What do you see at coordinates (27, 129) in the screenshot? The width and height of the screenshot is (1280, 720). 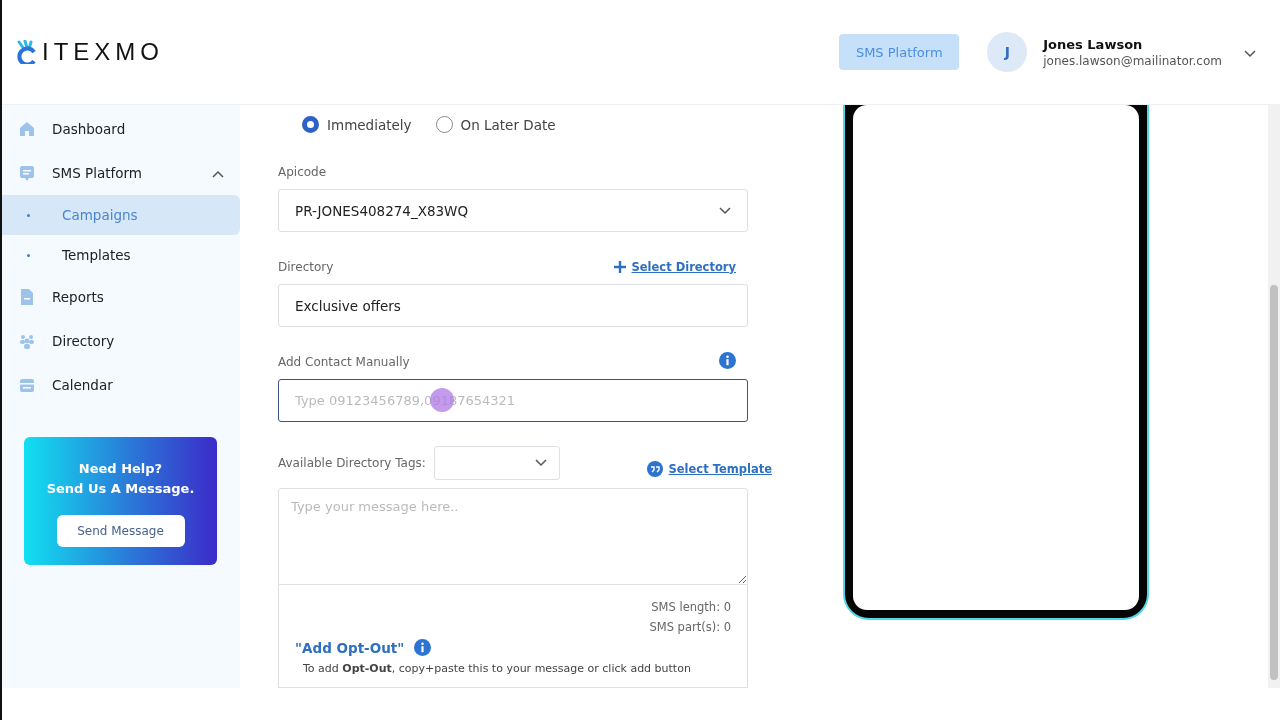 I see `home-icon` at bounding box center [27, 129].